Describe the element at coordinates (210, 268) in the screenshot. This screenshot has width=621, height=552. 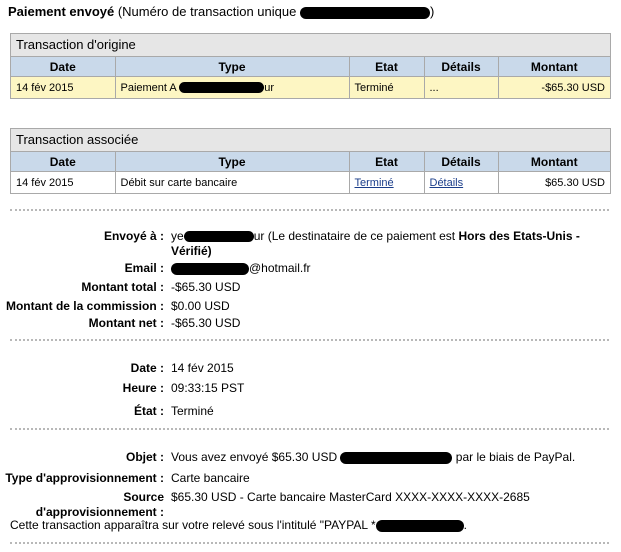
I see `redacted-email-user` at that location.